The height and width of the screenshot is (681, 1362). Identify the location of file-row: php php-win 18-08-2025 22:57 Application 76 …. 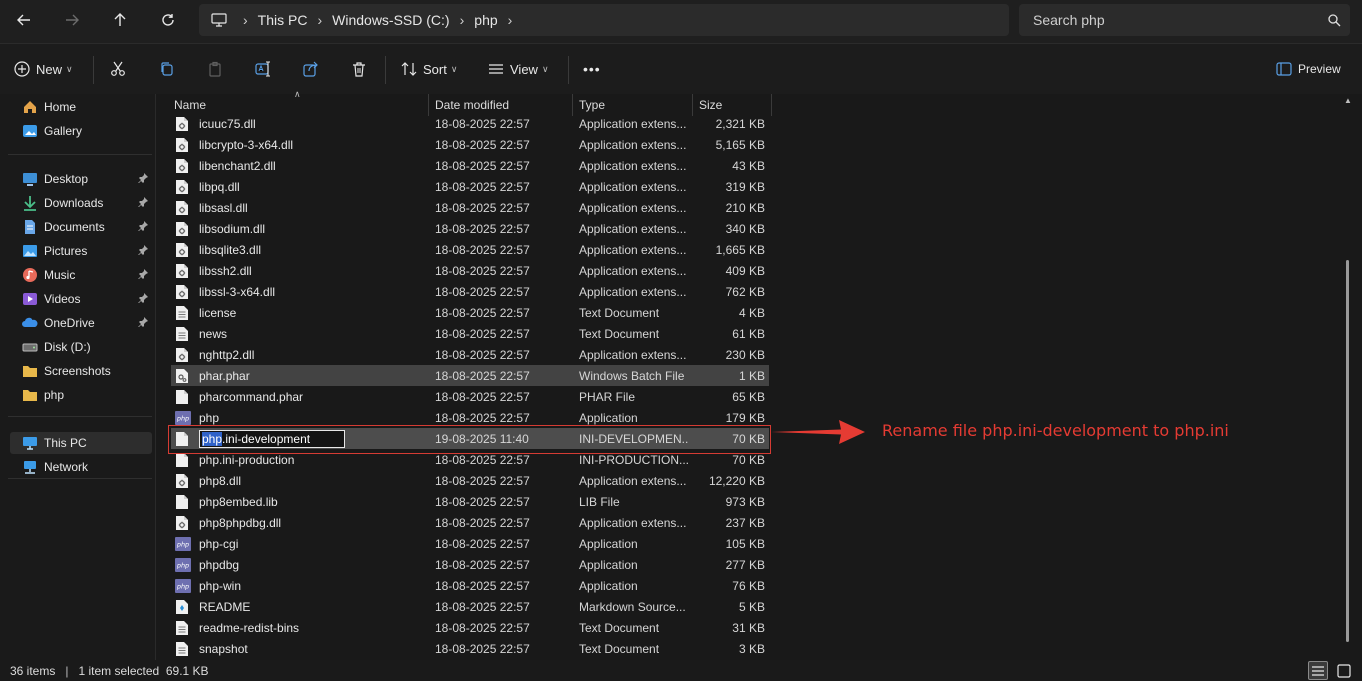
(470, 585).